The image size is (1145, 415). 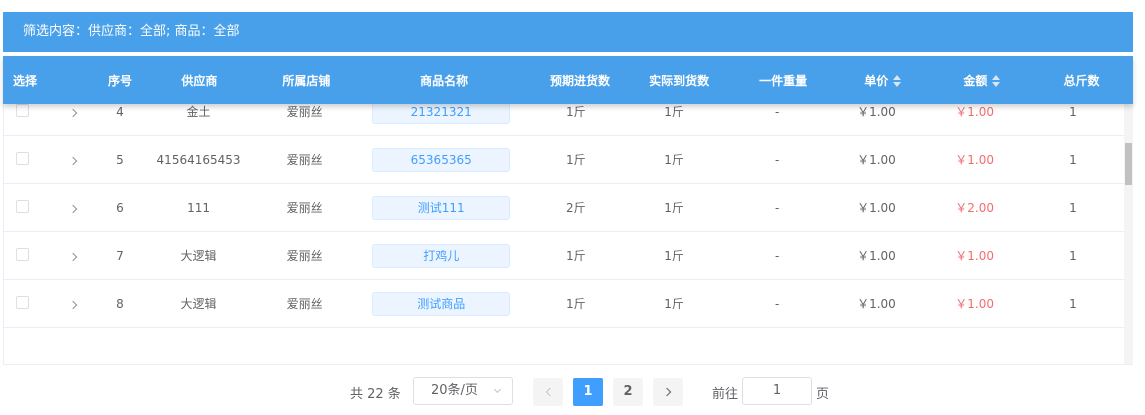 I want to click on col-header-select: 选择, so click(x=25, y=80).